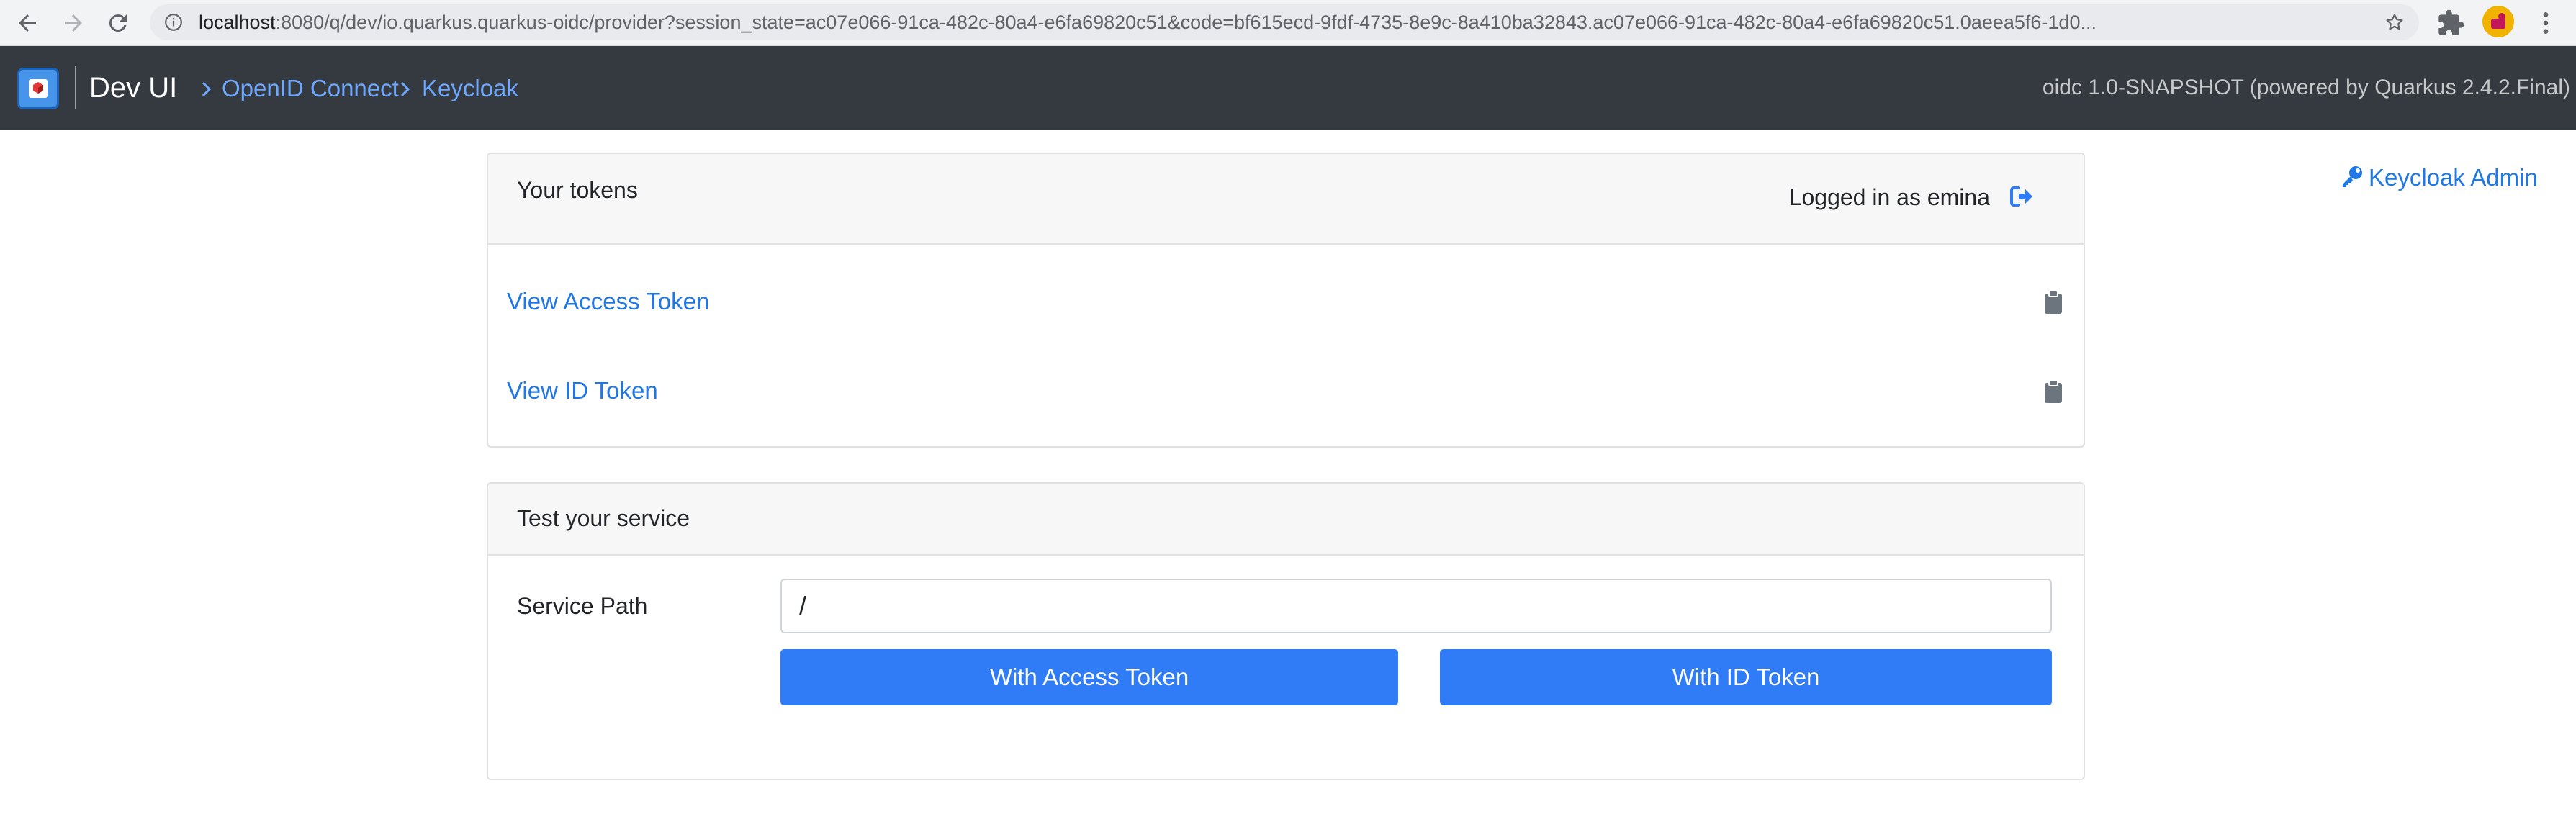 This screenshot has width=2576, height=819. I want to click on browser-menu-icon, so click(2545, 23).